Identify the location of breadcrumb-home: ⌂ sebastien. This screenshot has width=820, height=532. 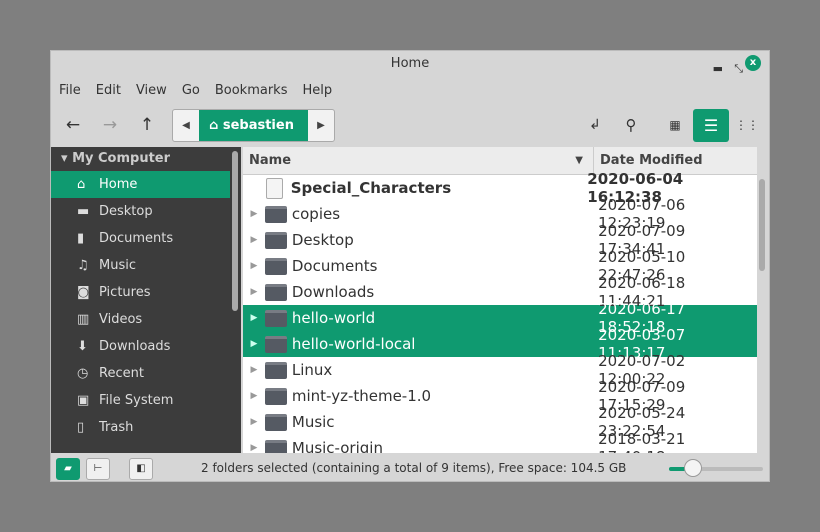
(253, 125).